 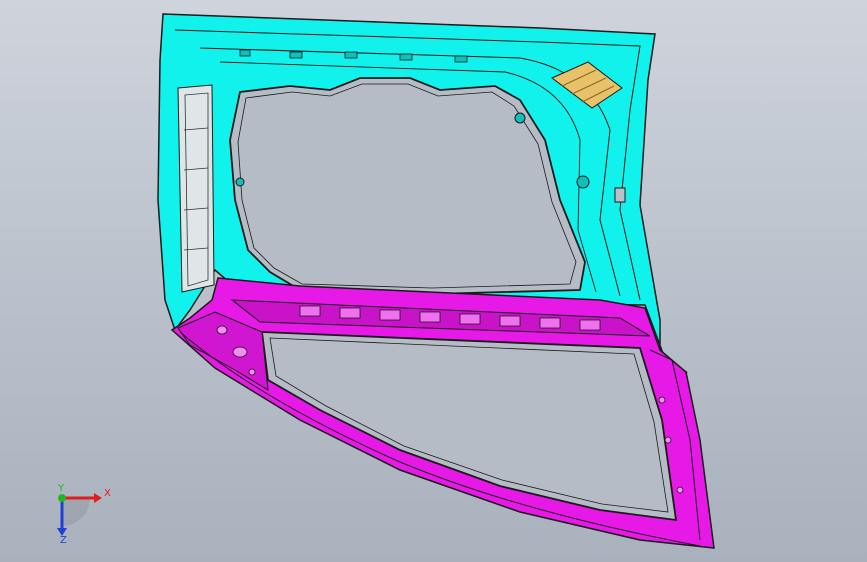 What do you see at coordinates (98, 498) in the screenshot?
I see `x-axis-arrow` at bounding box center [98, 498].